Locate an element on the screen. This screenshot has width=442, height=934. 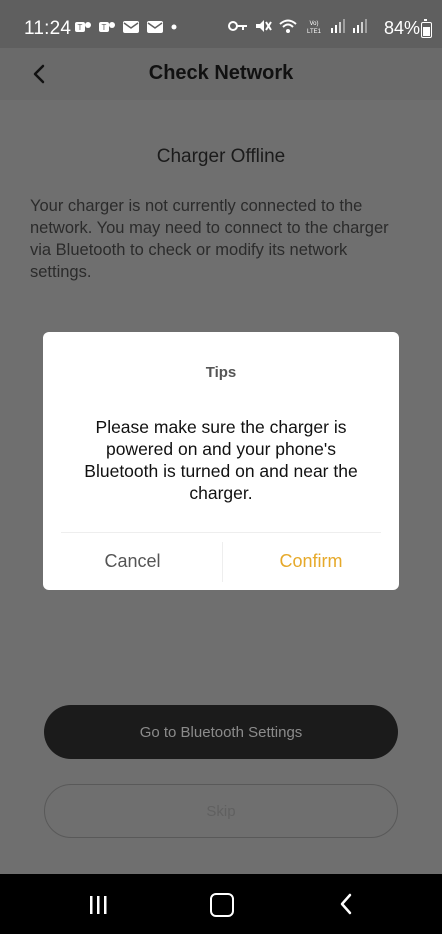
status-bar: 11:24 T T Vo) LTE1 84% is located at coordinates (221, 24).